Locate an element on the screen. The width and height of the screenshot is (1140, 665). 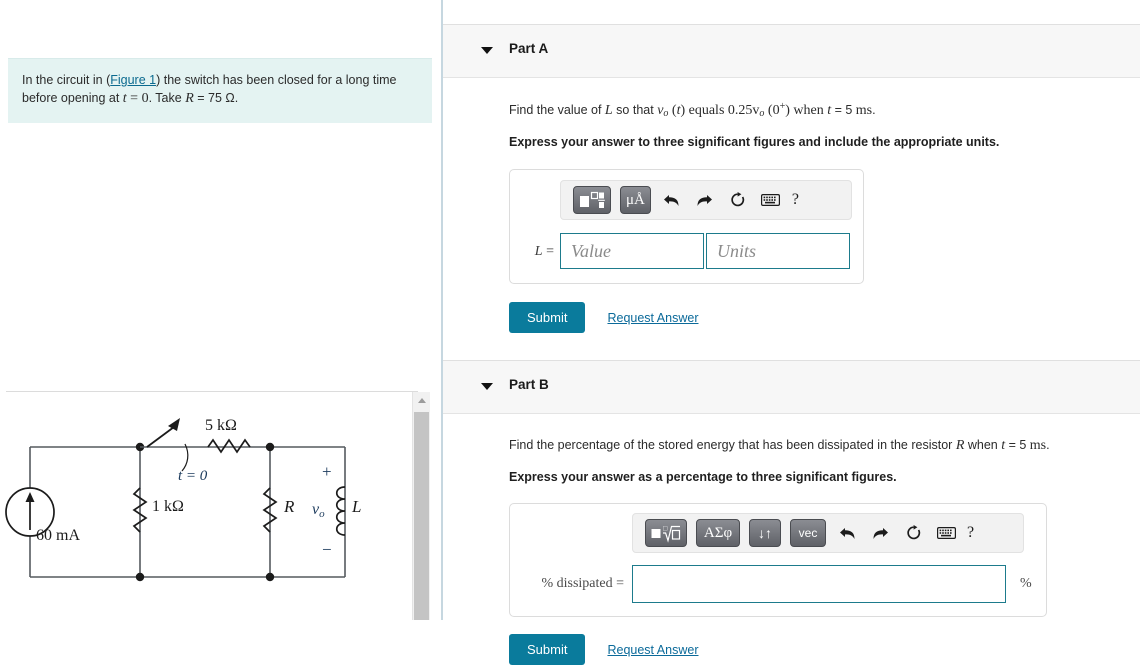
scrollbar-thumb is located at coordinates (421, 516).